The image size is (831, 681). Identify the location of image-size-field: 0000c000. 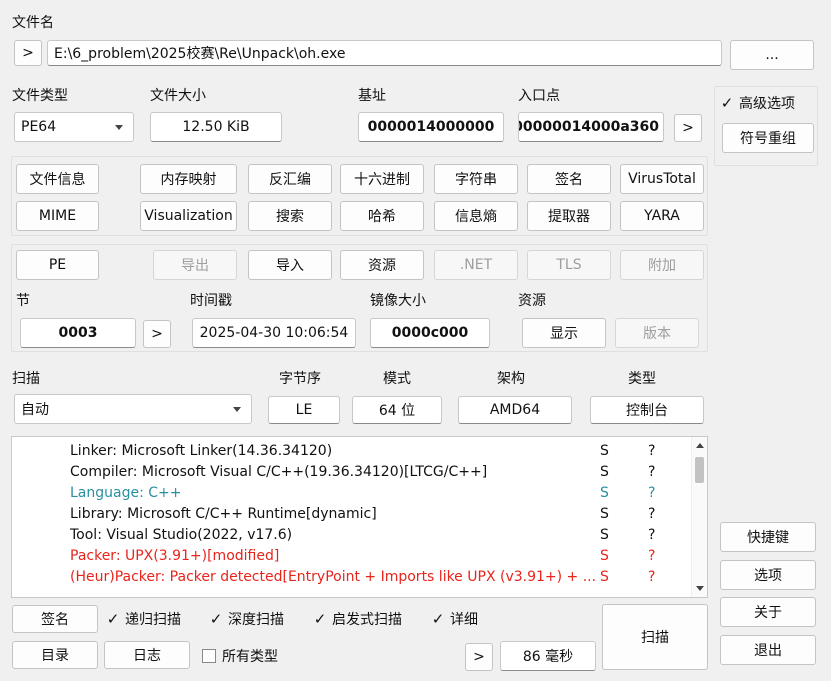
(430, 333).